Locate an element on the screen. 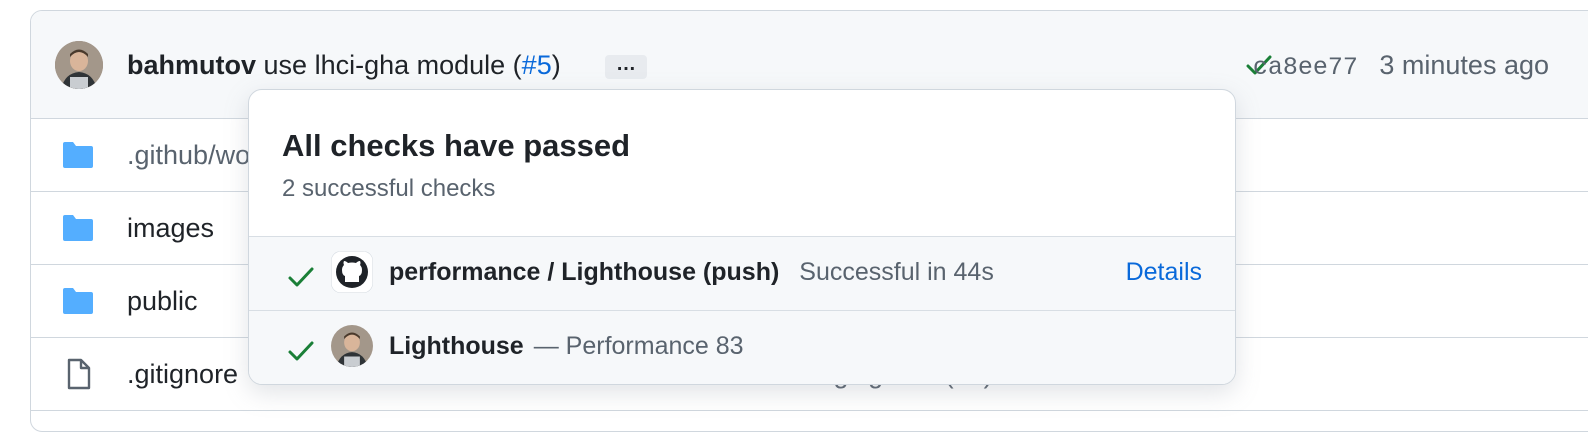 The height and width of the screenshot is (432, 1588). commit-meta: ca8ee77 3 minutes ago is located at coordinates (1394, 66).